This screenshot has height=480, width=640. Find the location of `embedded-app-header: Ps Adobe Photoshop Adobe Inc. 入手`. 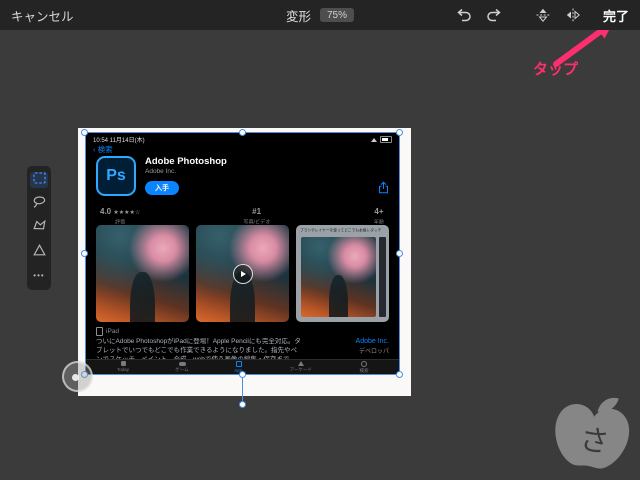

embedded-app-header: Ps Adobe Photoshop Adobe Inc. 入手 is located at coordinates (242, 179).